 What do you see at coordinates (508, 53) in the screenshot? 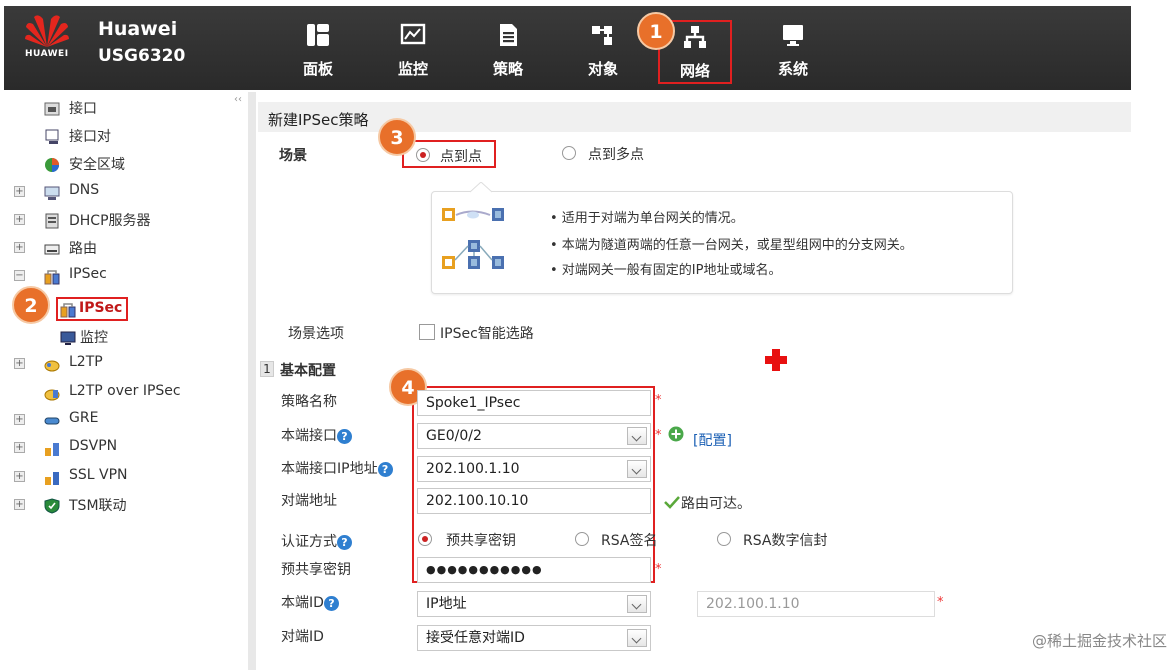
I see `nav-policy: 策略` at bounding box center [508, 53].